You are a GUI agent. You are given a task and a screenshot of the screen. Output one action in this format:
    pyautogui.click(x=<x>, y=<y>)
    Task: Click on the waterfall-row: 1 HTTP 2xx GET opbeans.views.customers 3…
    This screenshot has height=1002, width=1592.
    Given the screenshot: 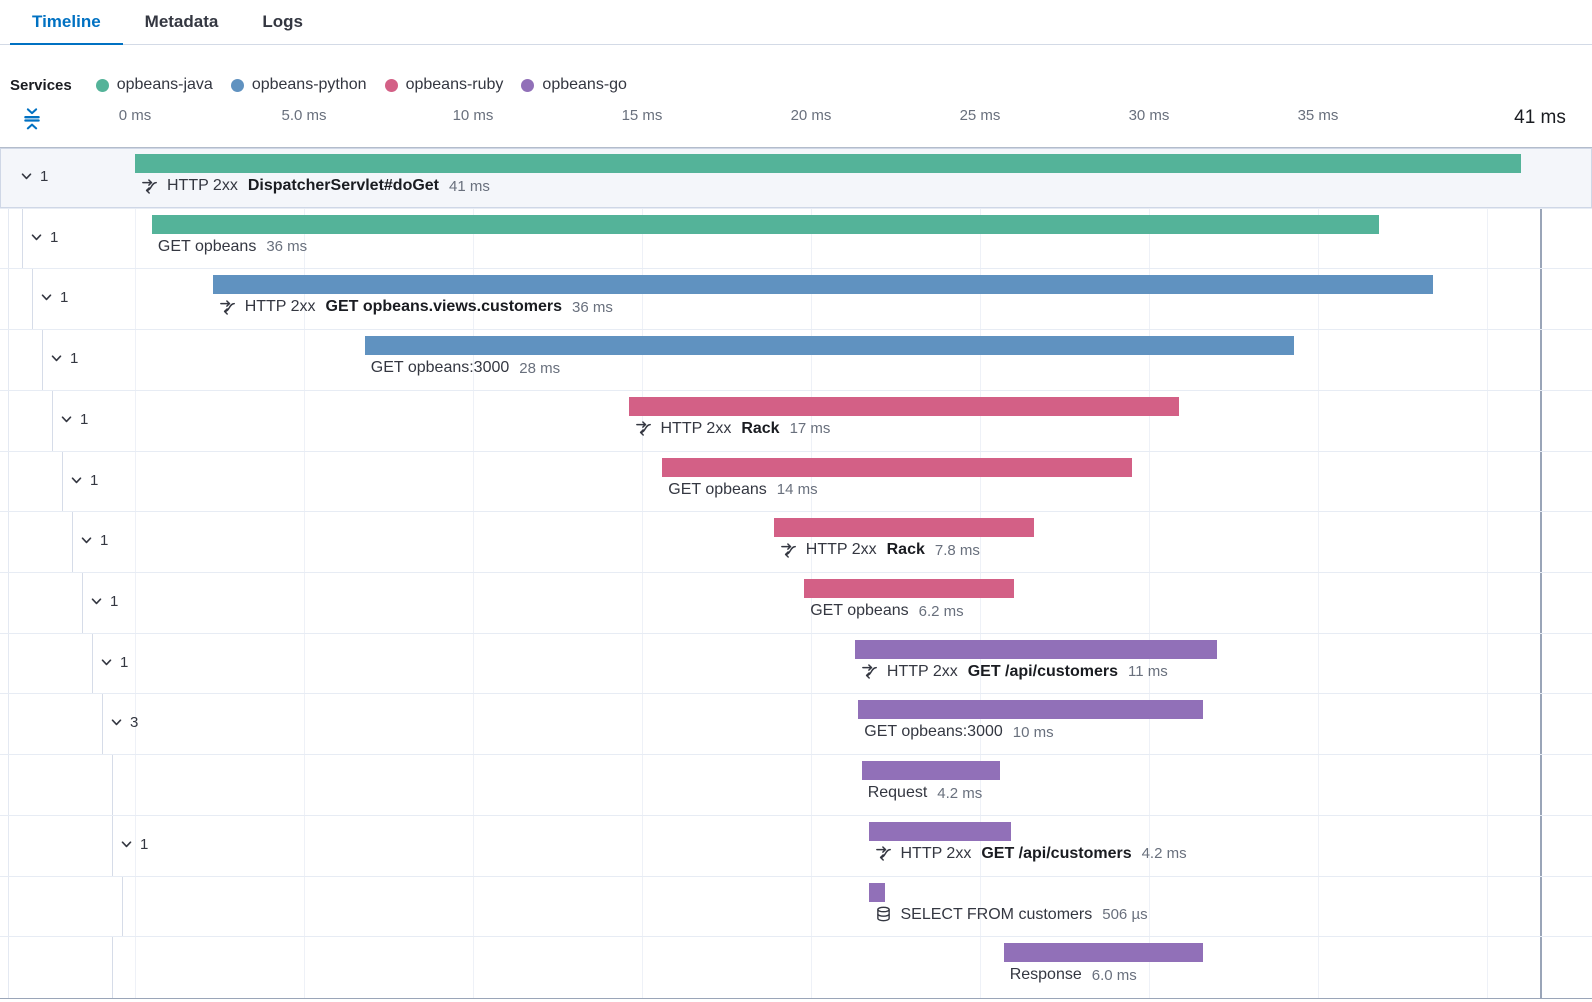 What is the action you would take?
    pyautogui.click(x=796, y=300)
    